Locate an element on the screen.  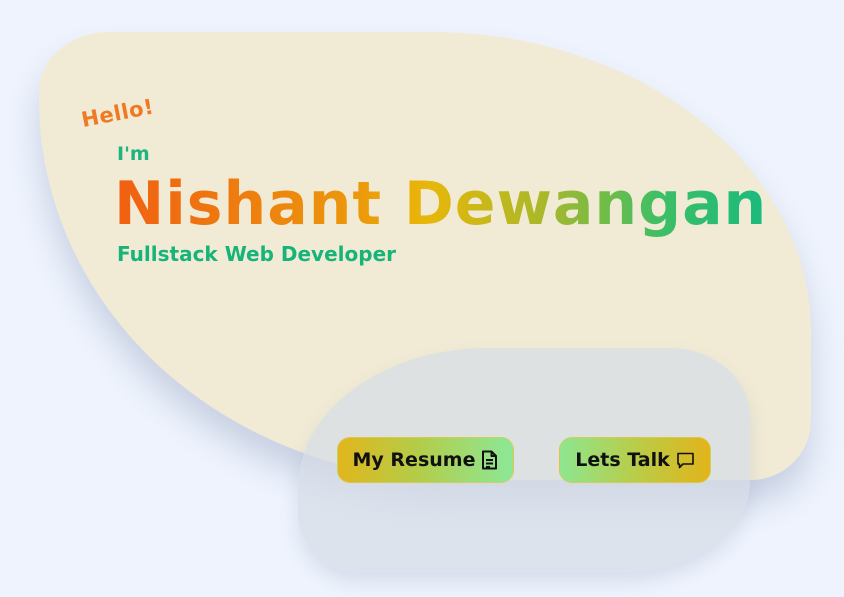
intro-text: I'm is located at coordinates (133, 154).